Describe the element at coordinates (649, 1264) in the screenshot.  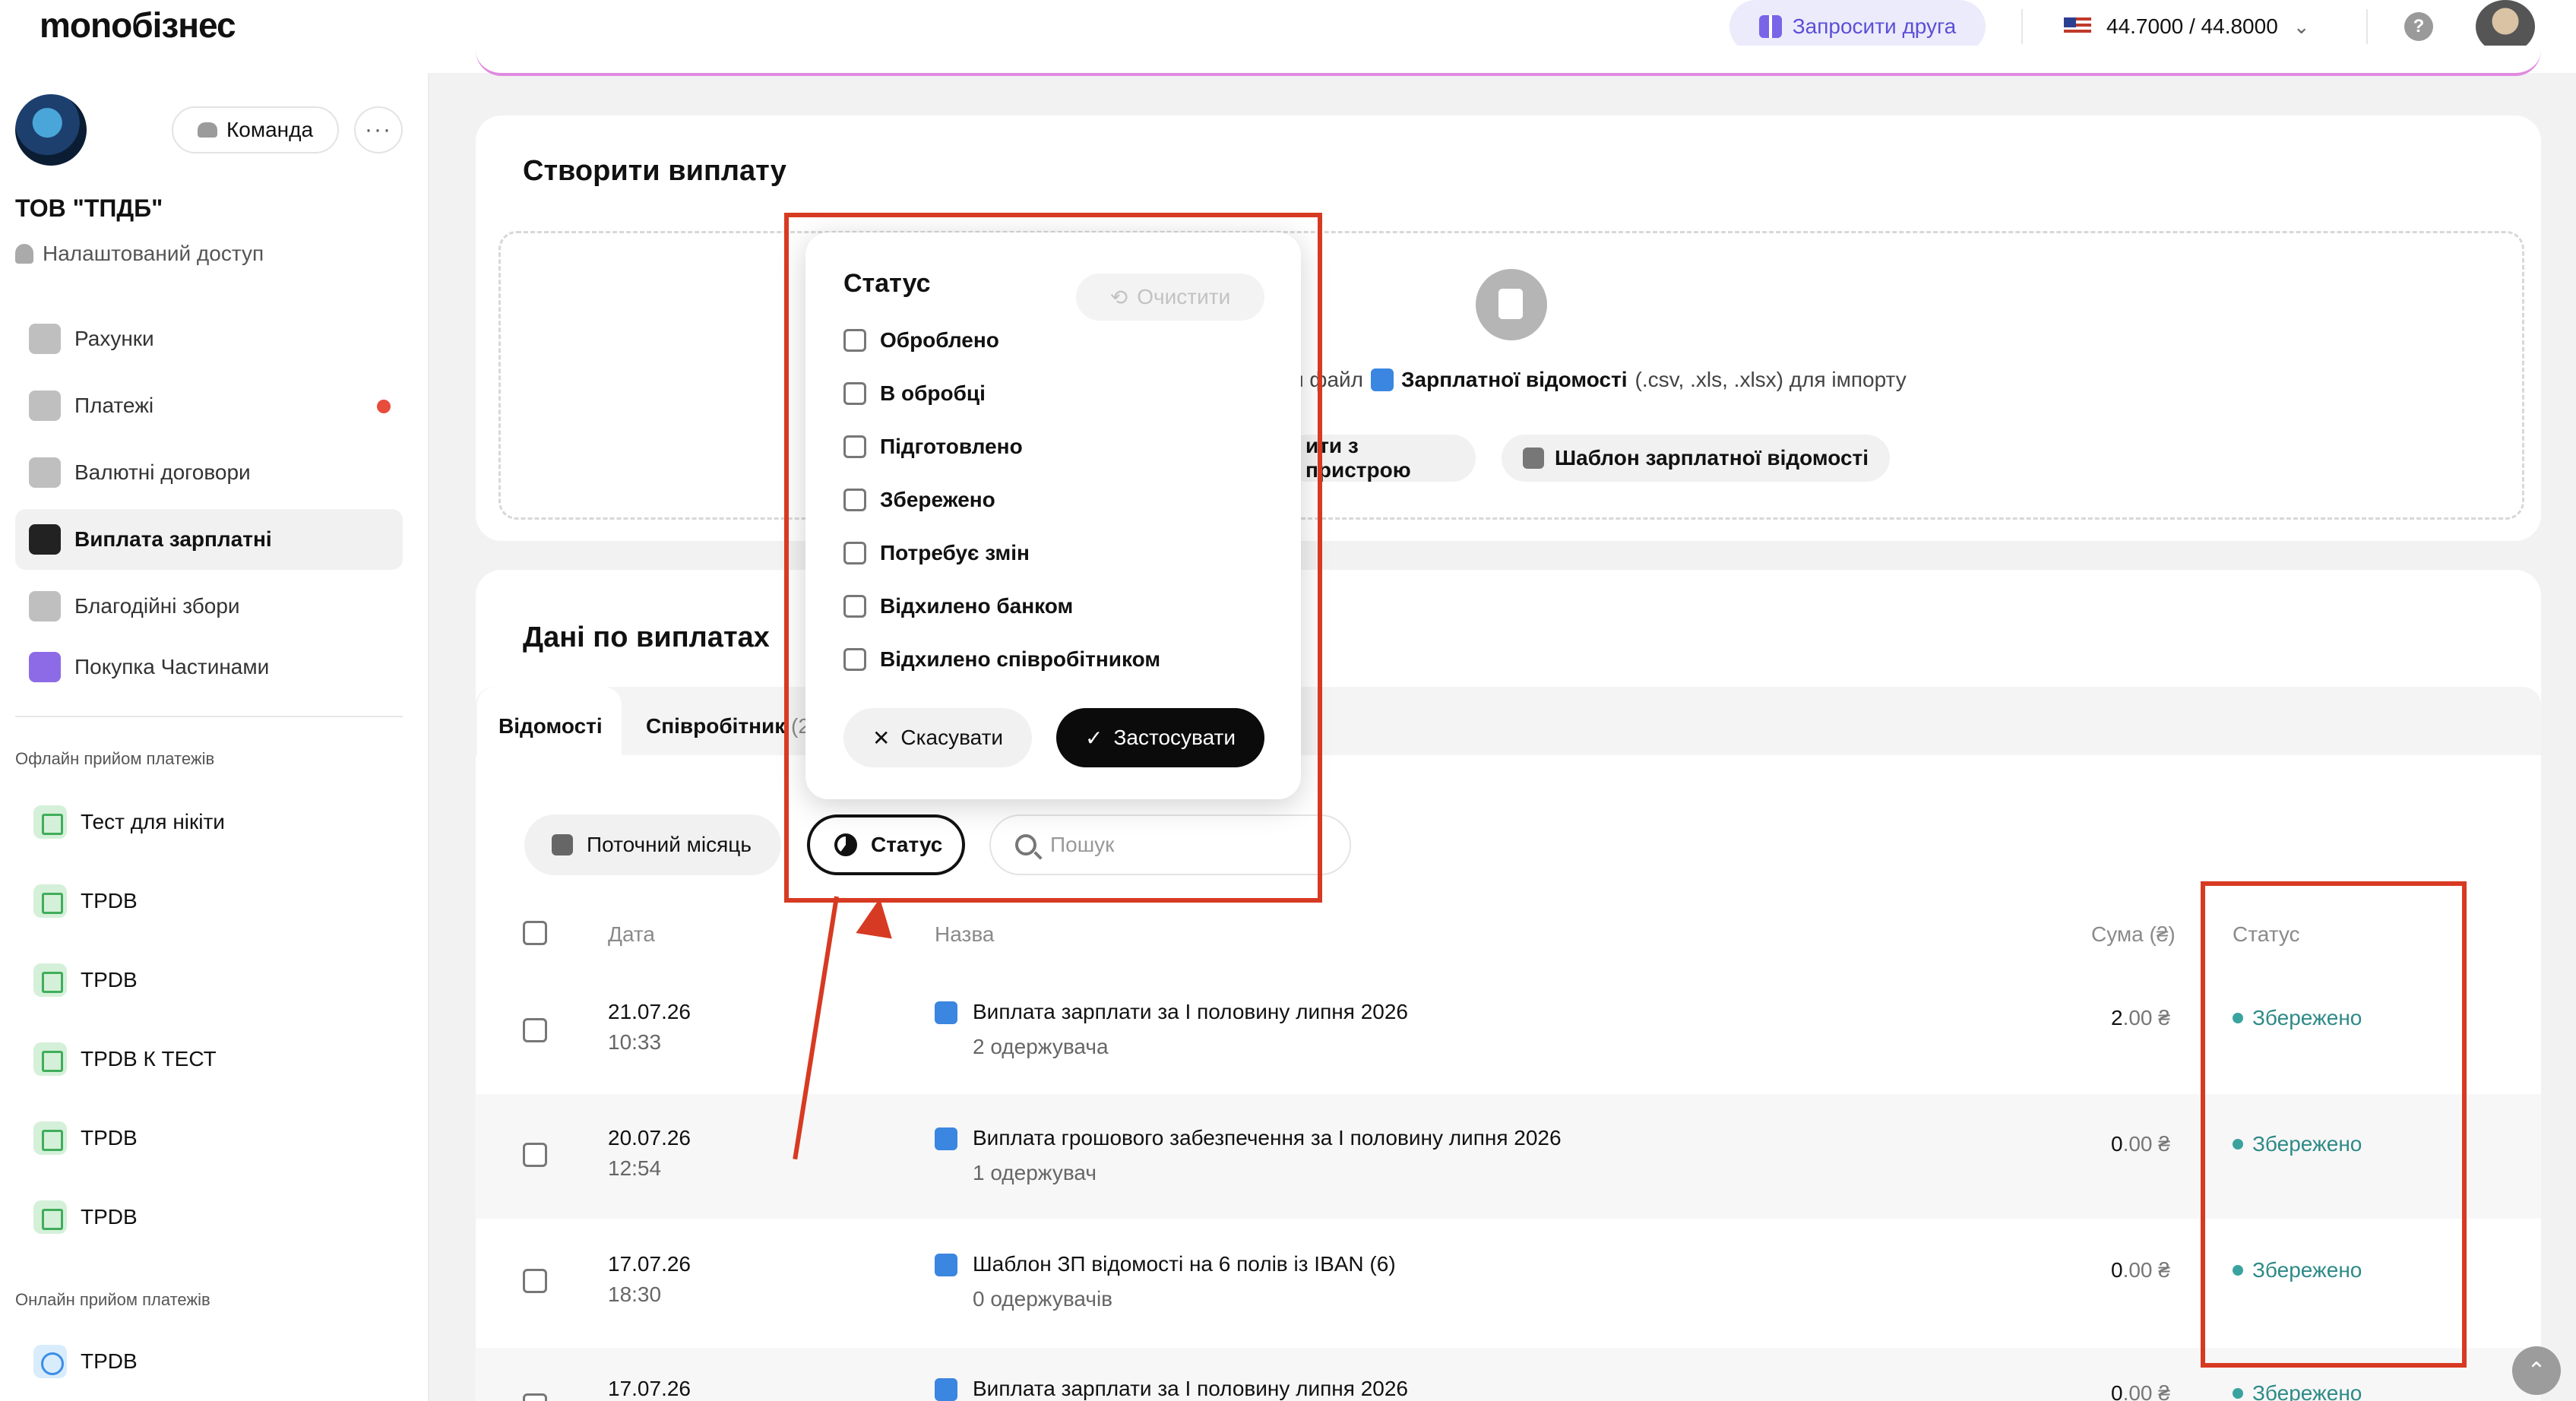
I see `row-date: 17.07.26` at that location.